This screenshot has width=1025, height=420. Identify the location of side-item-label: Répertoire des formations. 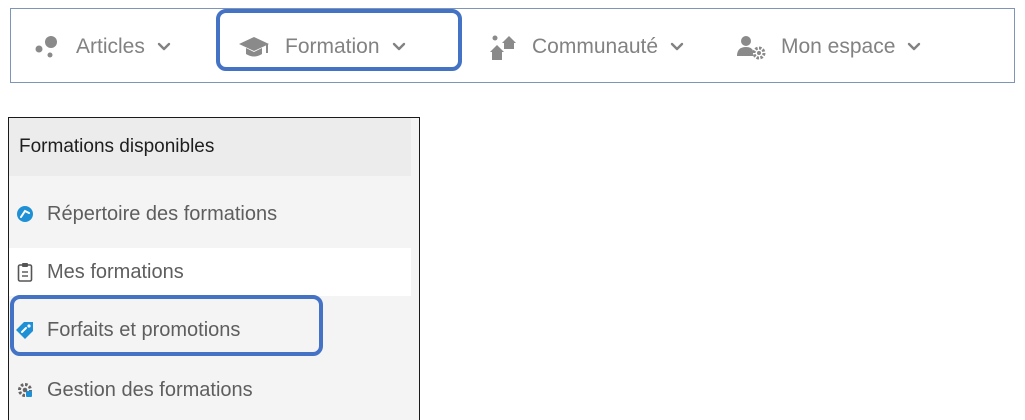
(162, 213).